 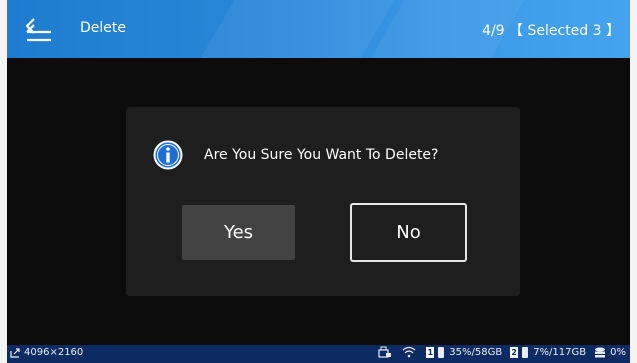 What do you see at coordinates (54, 352) in the screenshot?
I see `resolution-text: 4096×2160` at bounding box center [54, 352].